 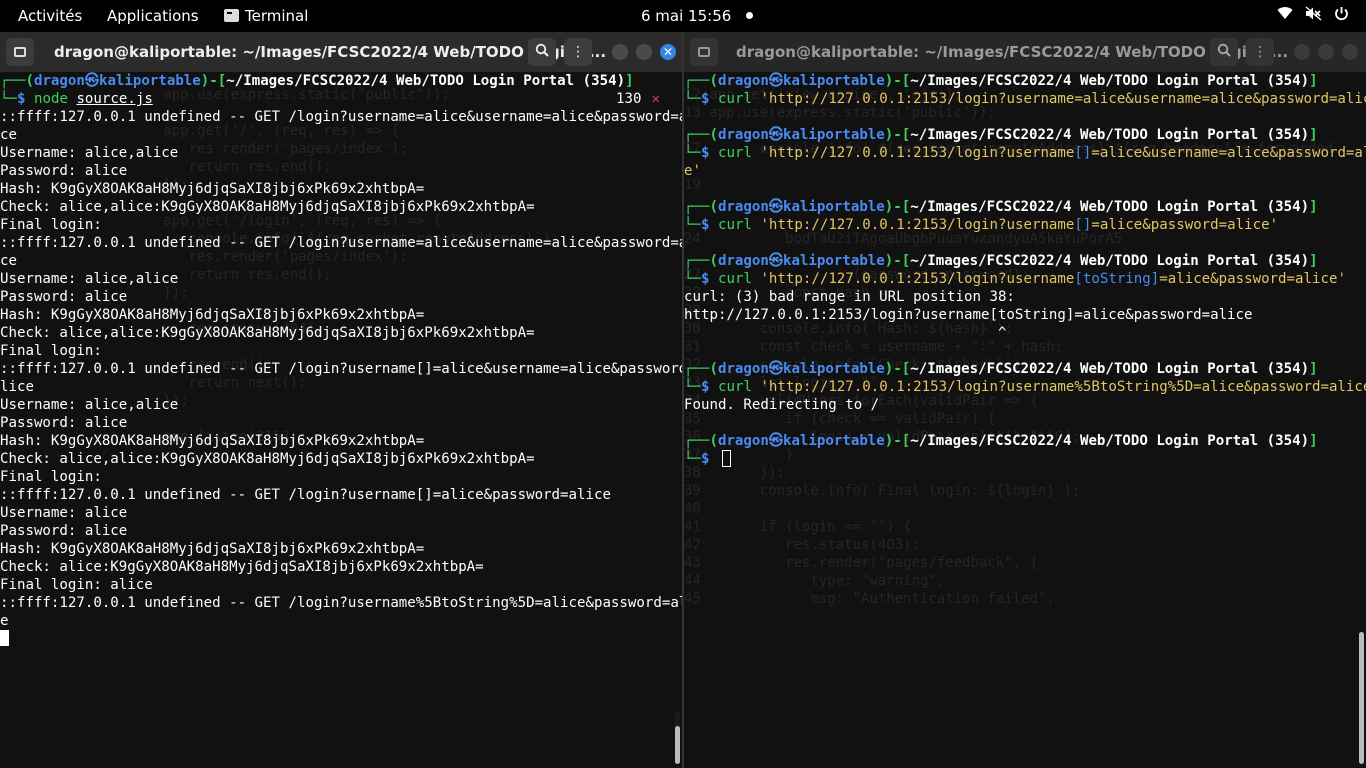 I want to click on log-line: lice, so click(x=17, y=387).